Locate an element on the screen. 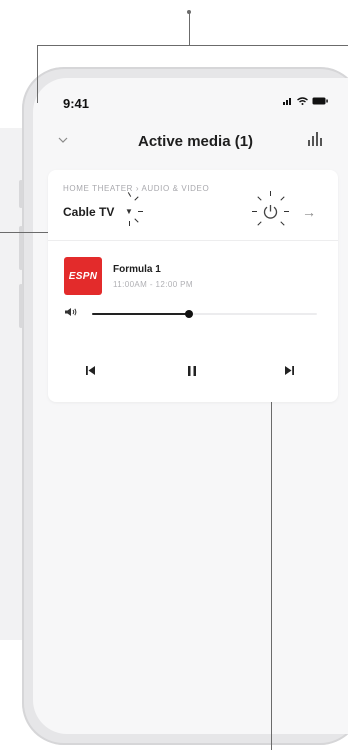 This screenshot has height=750, width=348. status-time: 9:41 is located at coordinates (76, 103).